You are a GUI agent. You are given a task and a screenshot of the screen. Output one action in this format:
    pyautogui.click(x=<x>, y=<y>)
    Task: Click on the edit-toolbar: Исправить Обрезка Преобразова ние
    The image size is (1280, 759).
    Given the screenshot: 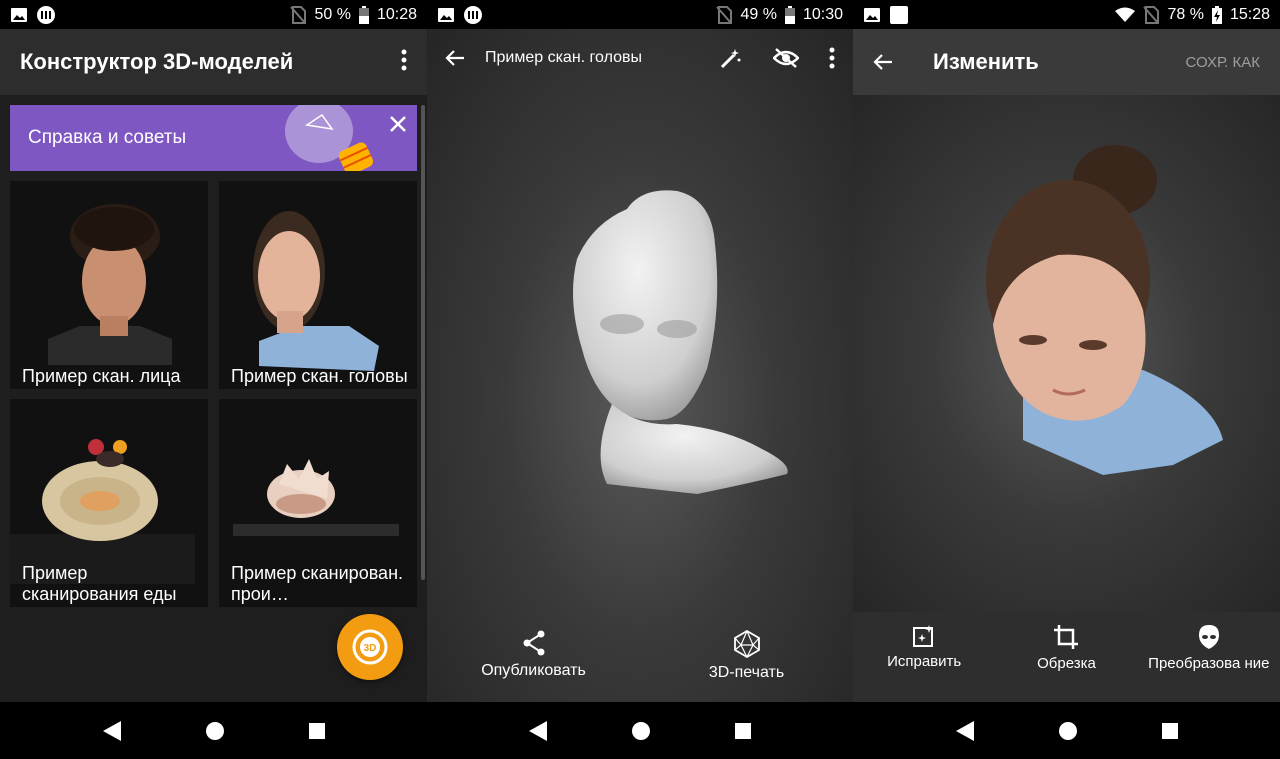 What is the action you would take?
    pyautogui.click(x=1066, y=657)
    